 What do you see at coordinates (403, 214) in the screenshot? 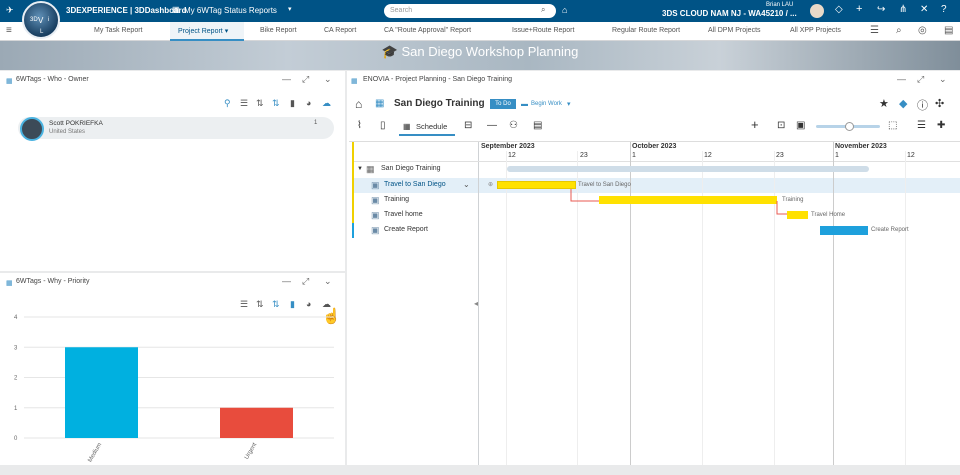
I see `row-label: Travel home` at bounding box center [403, 214].